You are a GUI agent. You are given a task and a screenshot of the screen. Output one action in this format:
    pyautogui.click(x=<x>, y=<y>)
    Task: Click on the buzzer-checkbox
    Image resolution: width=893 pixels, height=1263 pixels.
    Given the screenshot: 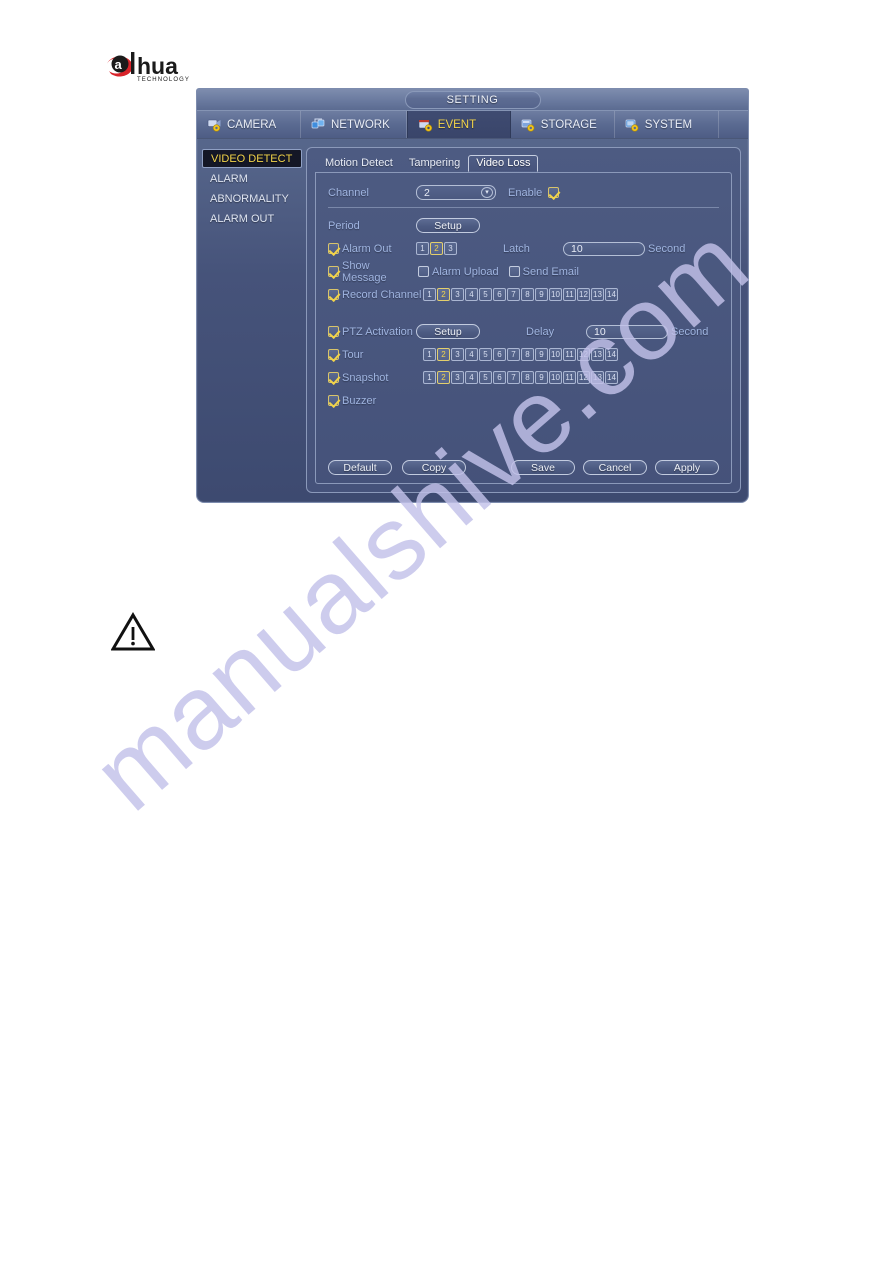 What is the action you would take?
    pyautogui.click(x=333, y=400)
    